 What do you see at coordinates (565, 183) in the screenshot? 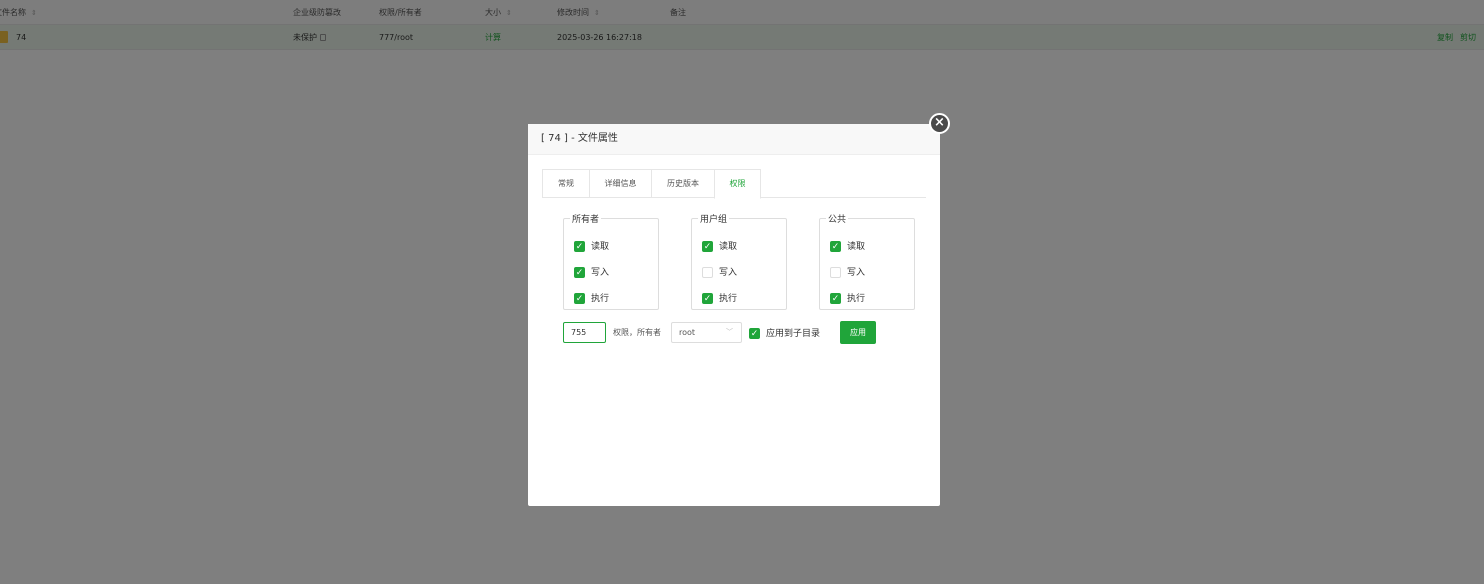
I see `tab-general: 常规` at bounding box center [565, 183].